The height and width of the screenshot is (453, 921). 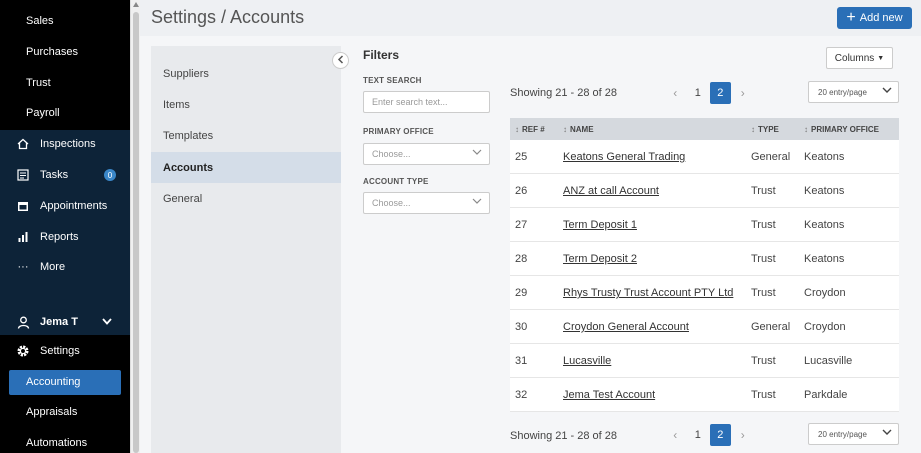 I want to click on cell-ref: 32, so click(x=521, y=395).